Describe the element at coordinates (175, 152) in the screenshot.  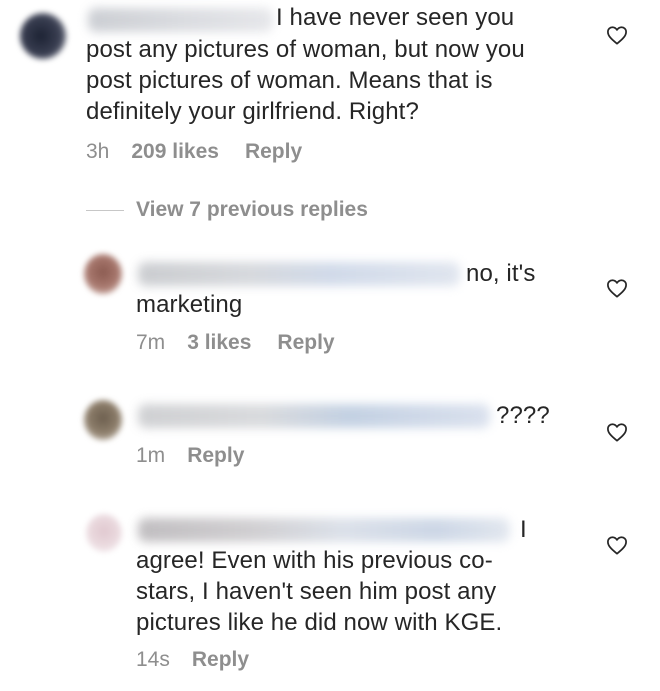
I see `likes-count: 209 likes` at that location.